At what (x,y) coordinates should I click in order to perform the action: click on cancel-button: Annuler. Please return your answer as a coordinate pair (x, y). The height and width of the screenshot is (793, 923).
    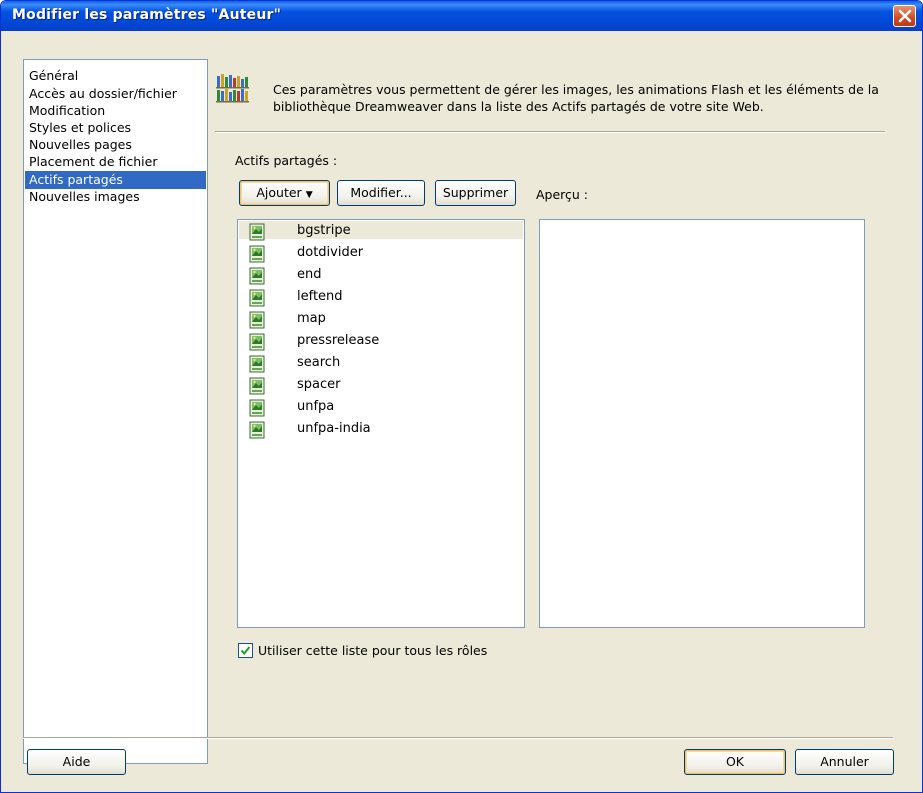
    Looking at the image, I should click on (844, 762).